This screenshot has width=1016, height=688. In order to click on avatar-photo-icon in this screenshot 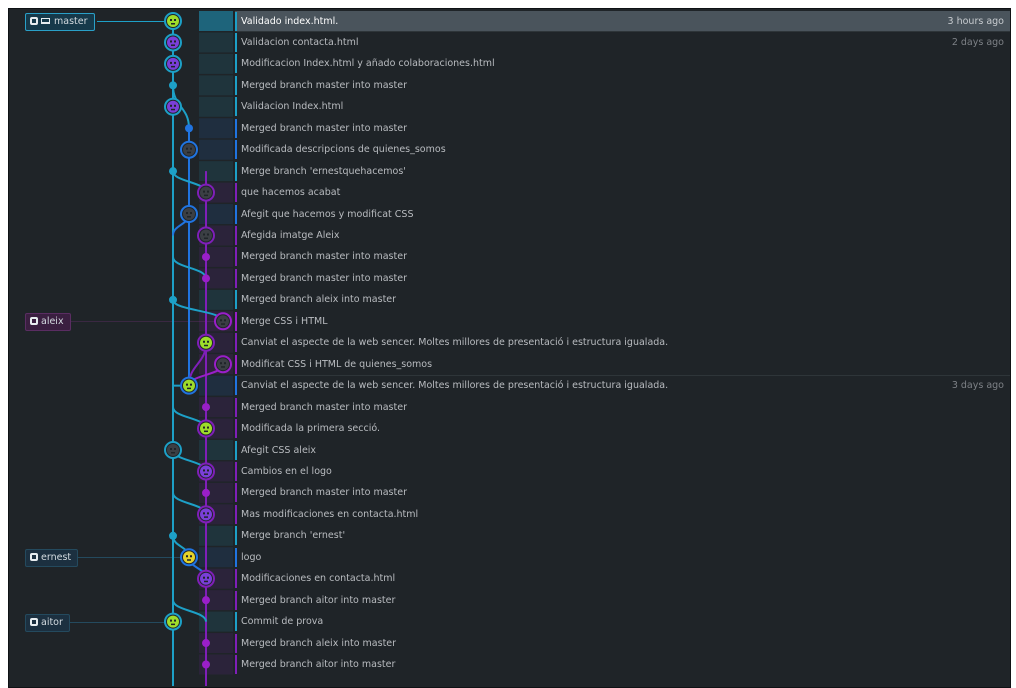, I will do `click(223, 321)`.